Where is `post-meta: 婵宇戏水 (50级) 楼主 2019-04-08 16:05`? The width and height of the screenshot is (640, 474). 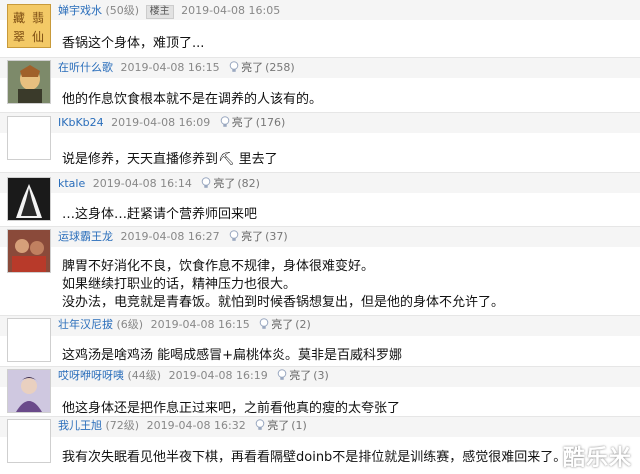 post-meta: 婵宇戏水 (50级) 楼主 2019-04-08 16:05 is located at coordinates (169, 11).